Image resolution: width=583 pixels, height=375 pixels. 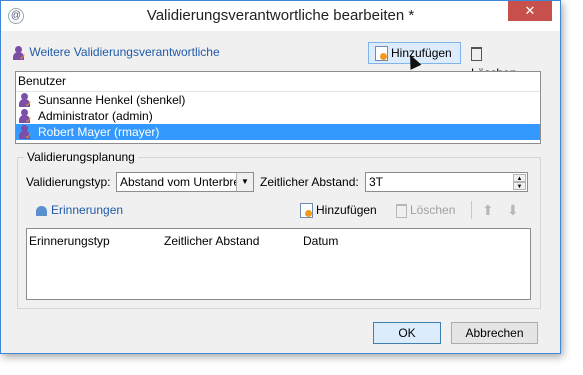 I want to click on close-button: ✕, so click(x=530, y=11).